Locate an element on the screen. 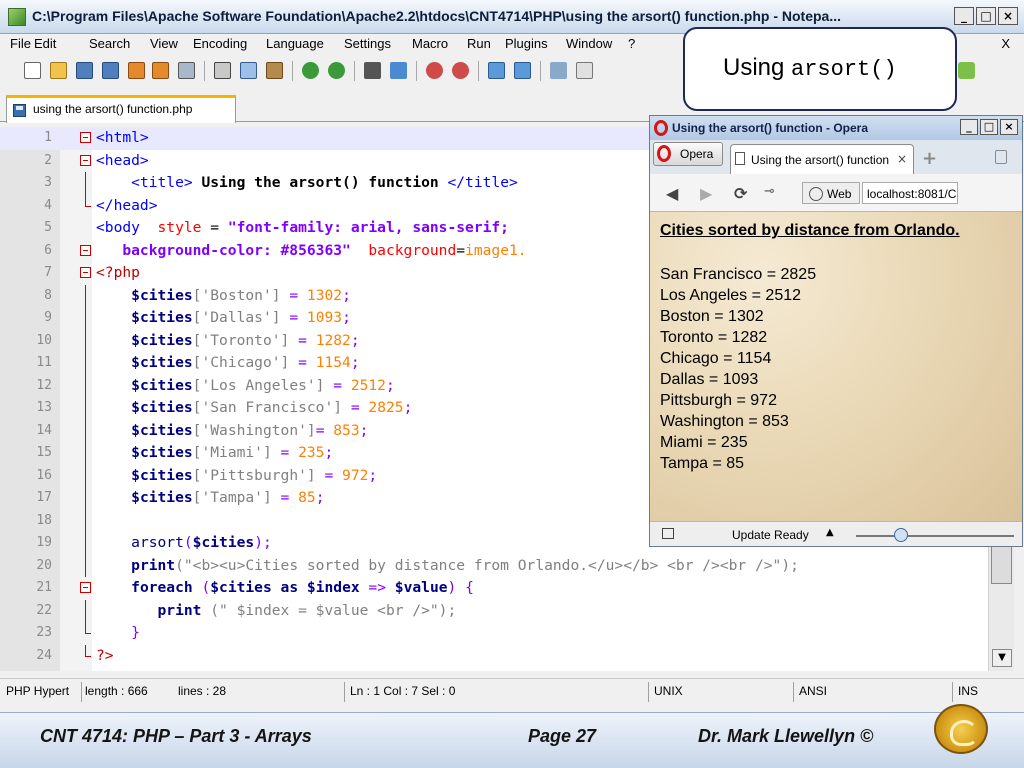 The height and width of the screenshot is (768, 1024). show-all-chars-icon is located at coordinates (584, 70).